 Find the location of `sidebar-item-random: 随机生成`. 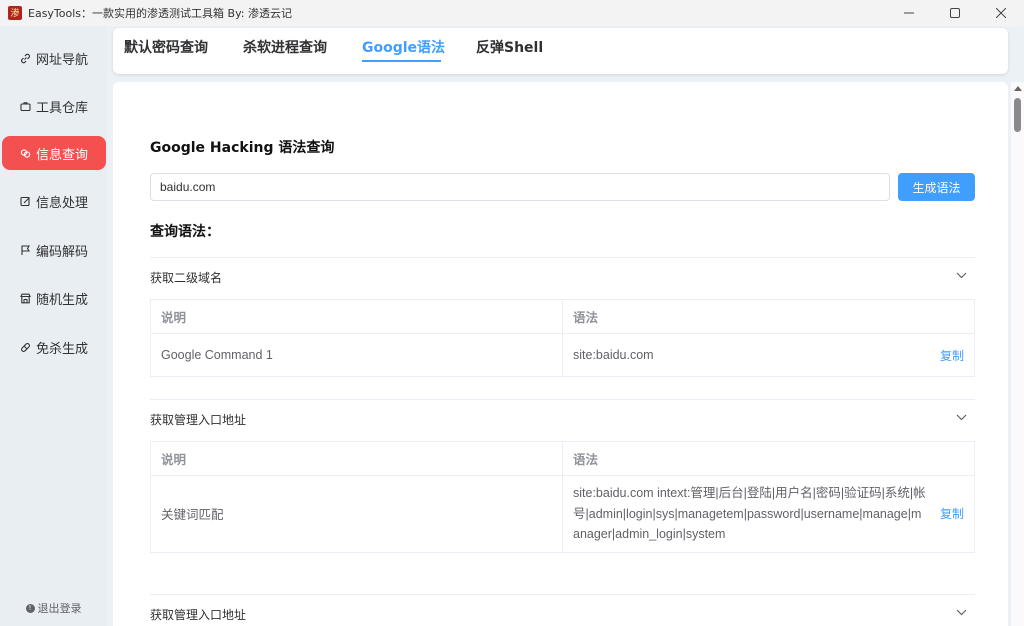

sidebar-item-random: 随机生成 is located at coordinates (54, 298).